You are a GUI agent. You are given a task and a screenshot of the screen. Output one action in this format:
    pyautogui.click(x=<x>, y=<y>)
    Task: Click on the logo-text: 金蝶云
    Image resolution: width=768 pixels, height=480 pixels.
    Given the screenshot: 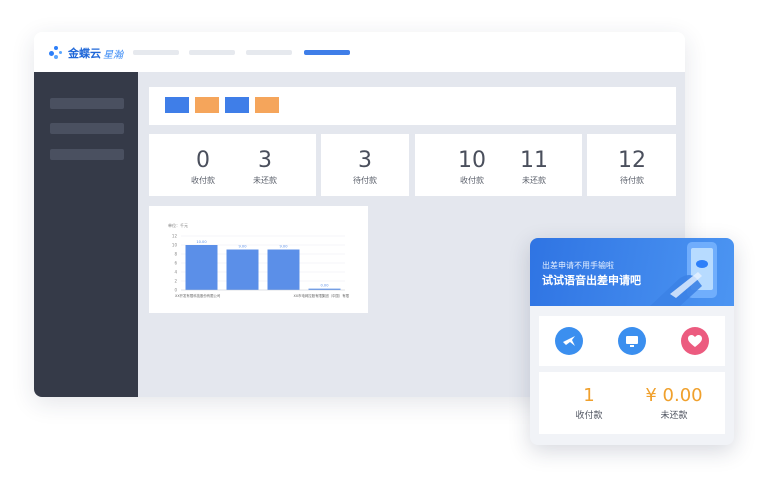 What is the action you would take?
    pyautogui.click(x=84, y=53)
    